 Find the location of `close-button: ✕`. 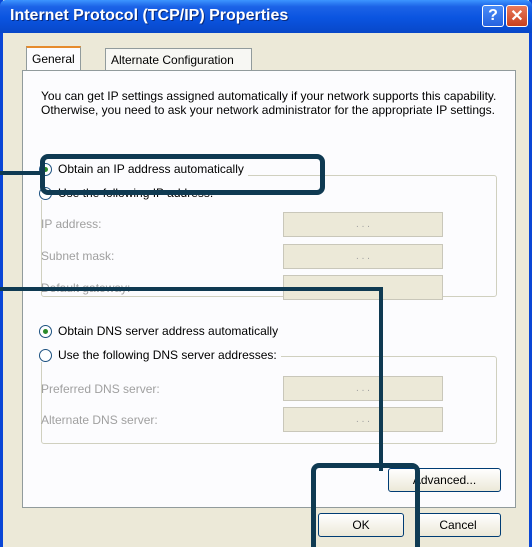

close-button: ✕ is located at coordinates (517, 16).